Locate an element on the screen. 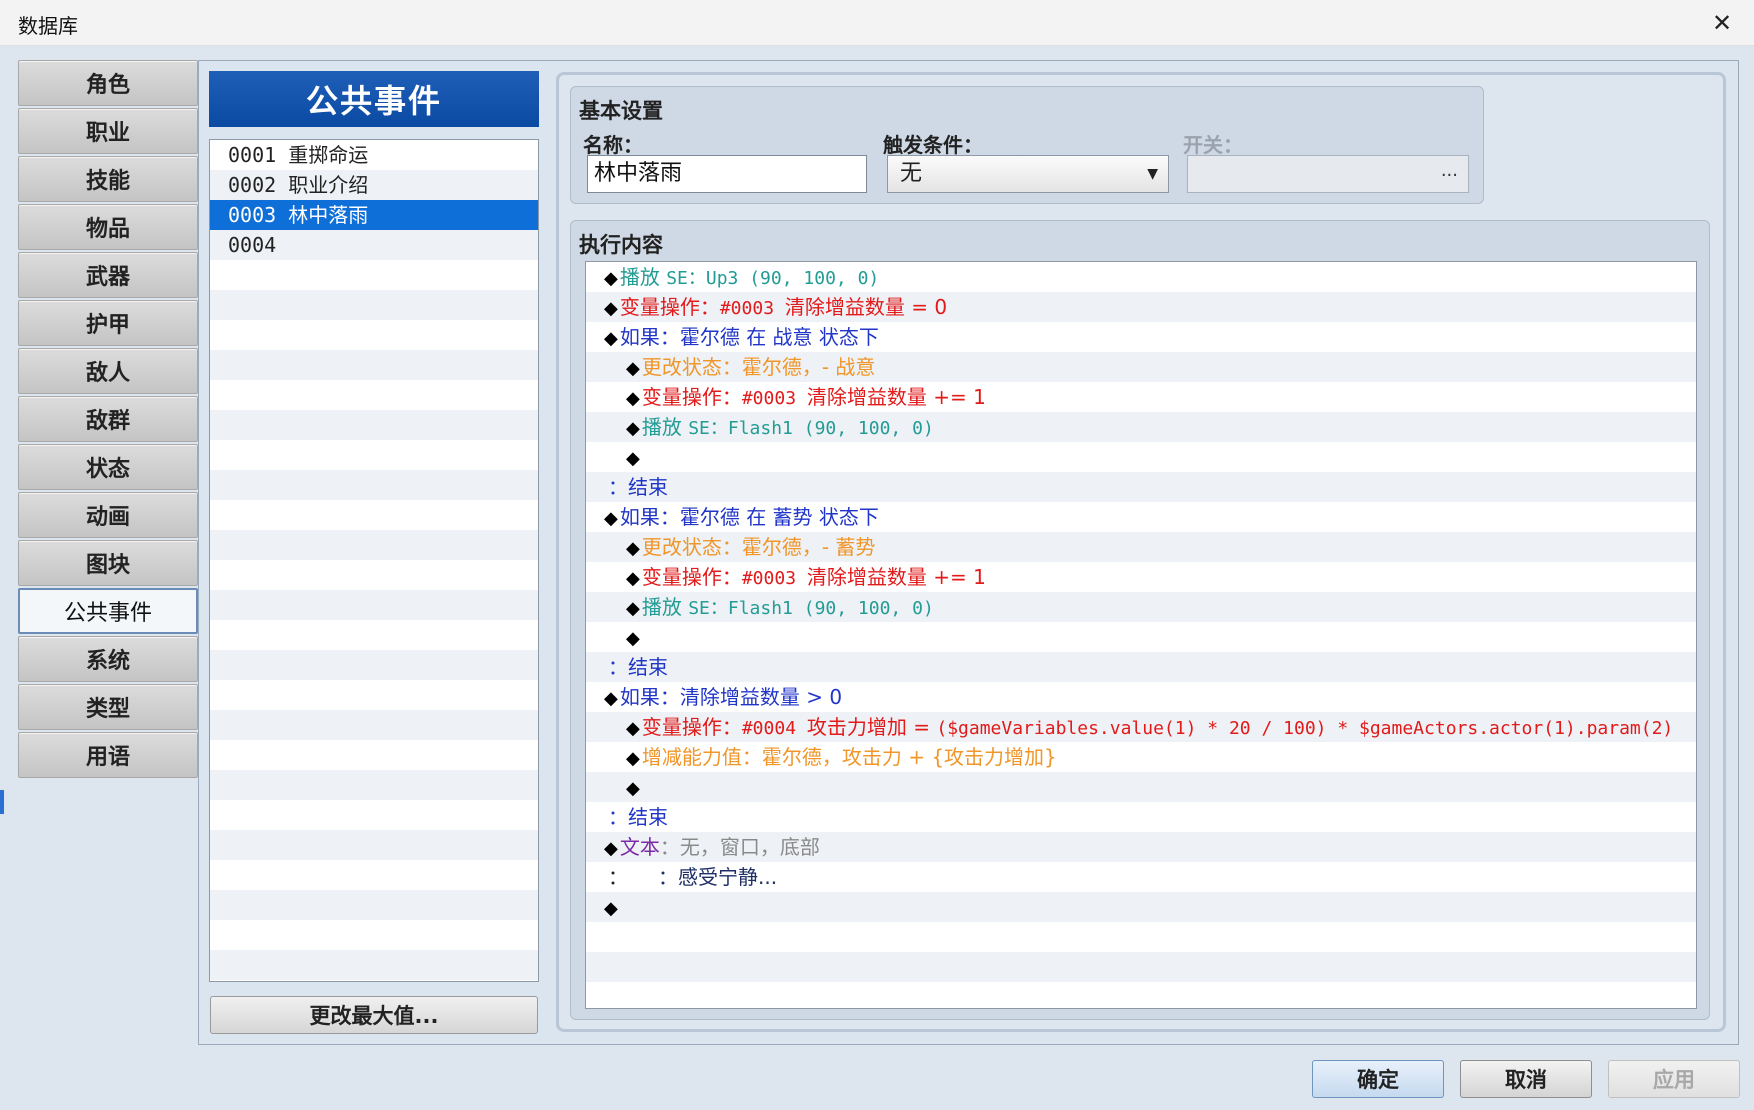 The height and width of the screenshot is (1110, 1754). event-list-row: 0003 林中落雨 is located at coordinates (374, 215).